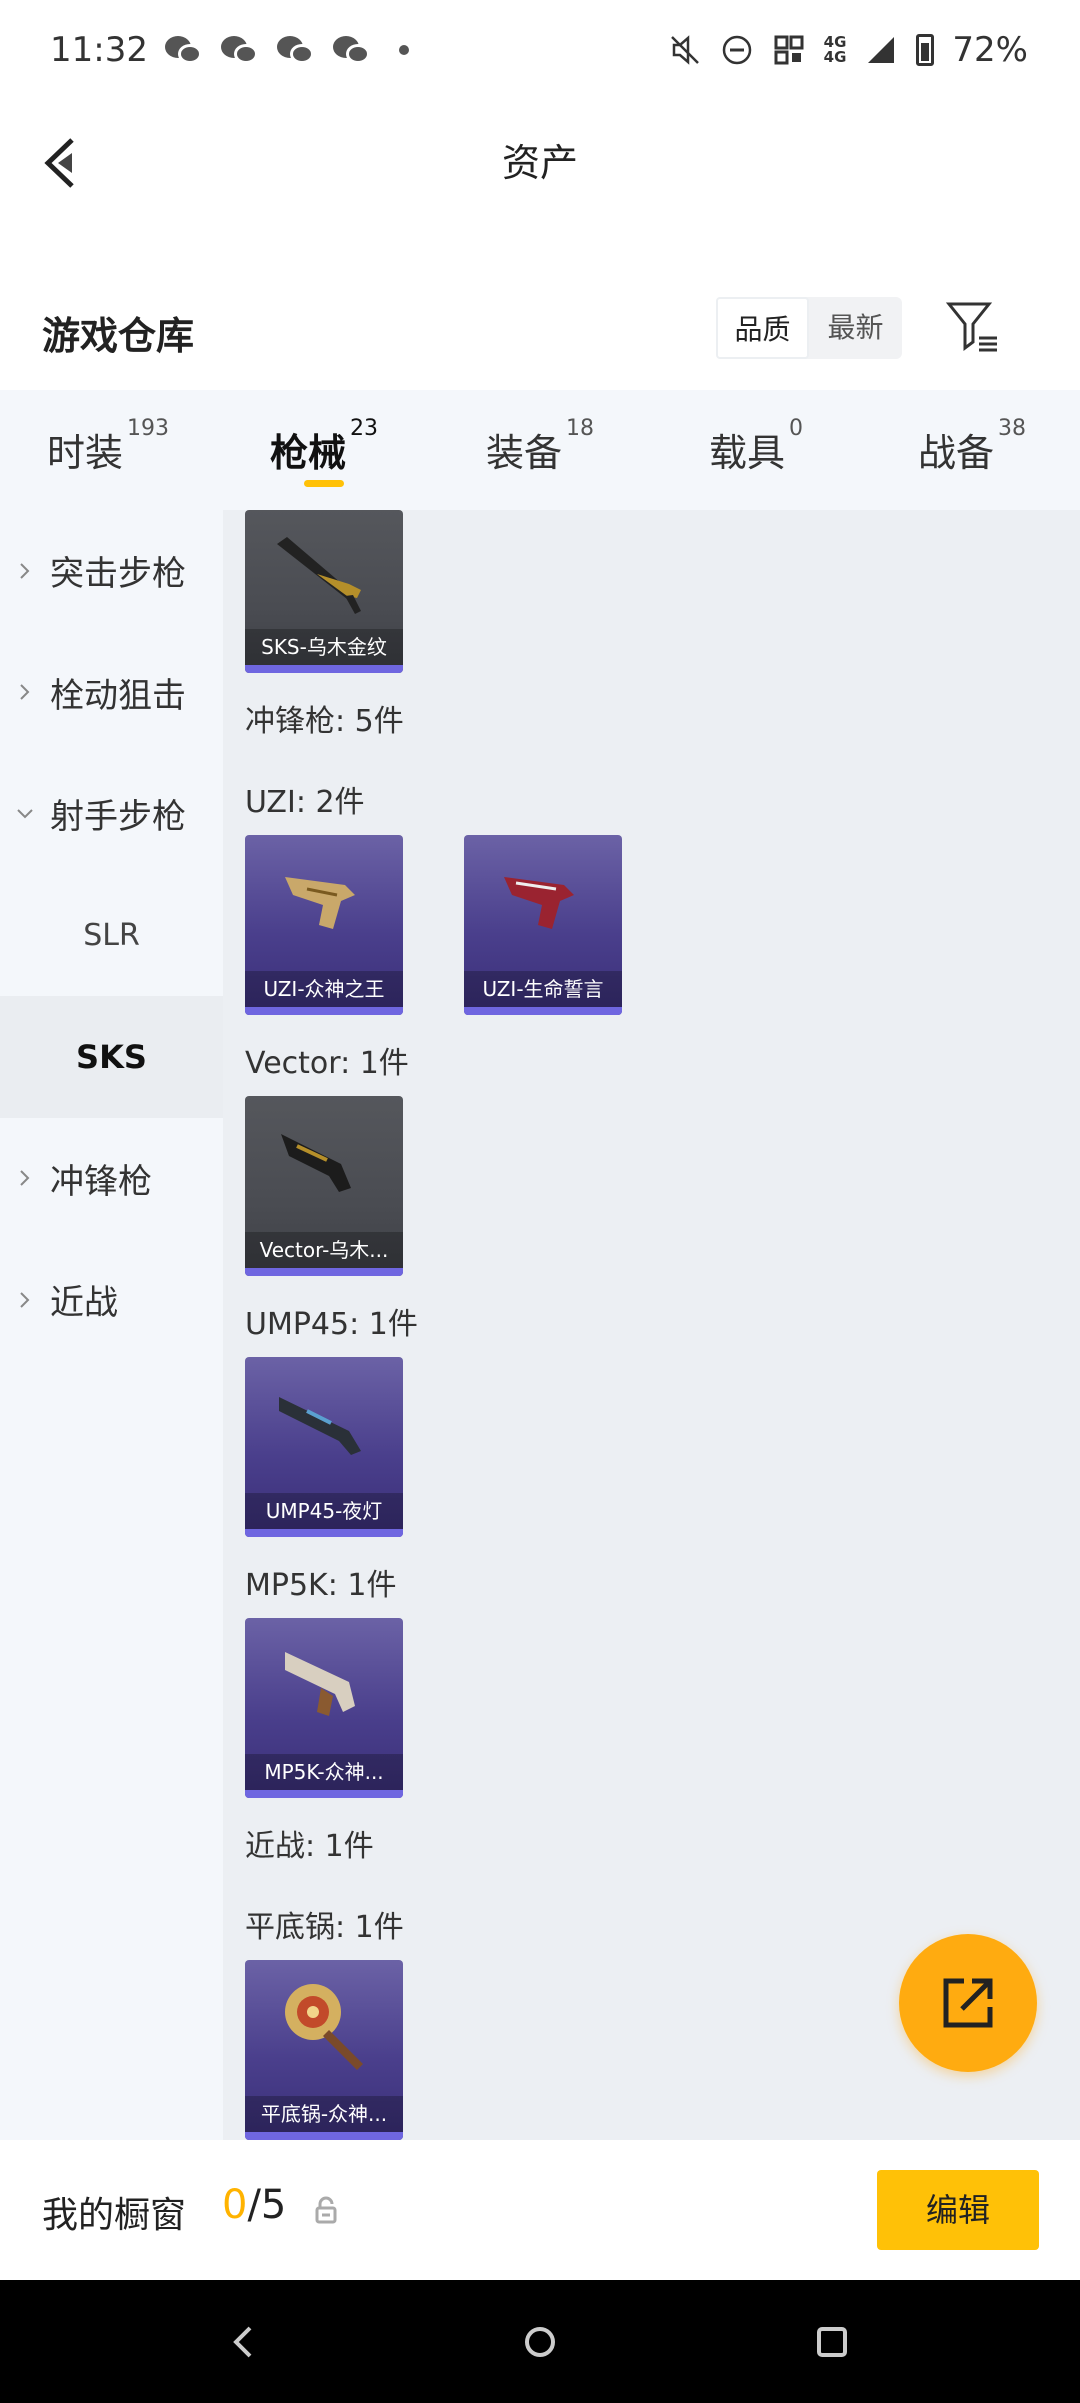  I want to click on page-title: 资产, so click(539, 163).